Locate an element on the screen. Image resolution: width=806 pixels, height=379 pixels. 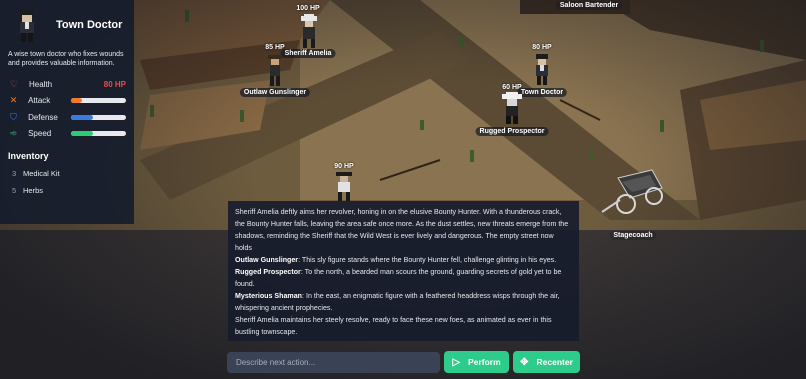
prospector-hp: 60 HP is located at coordinates (512, 87).